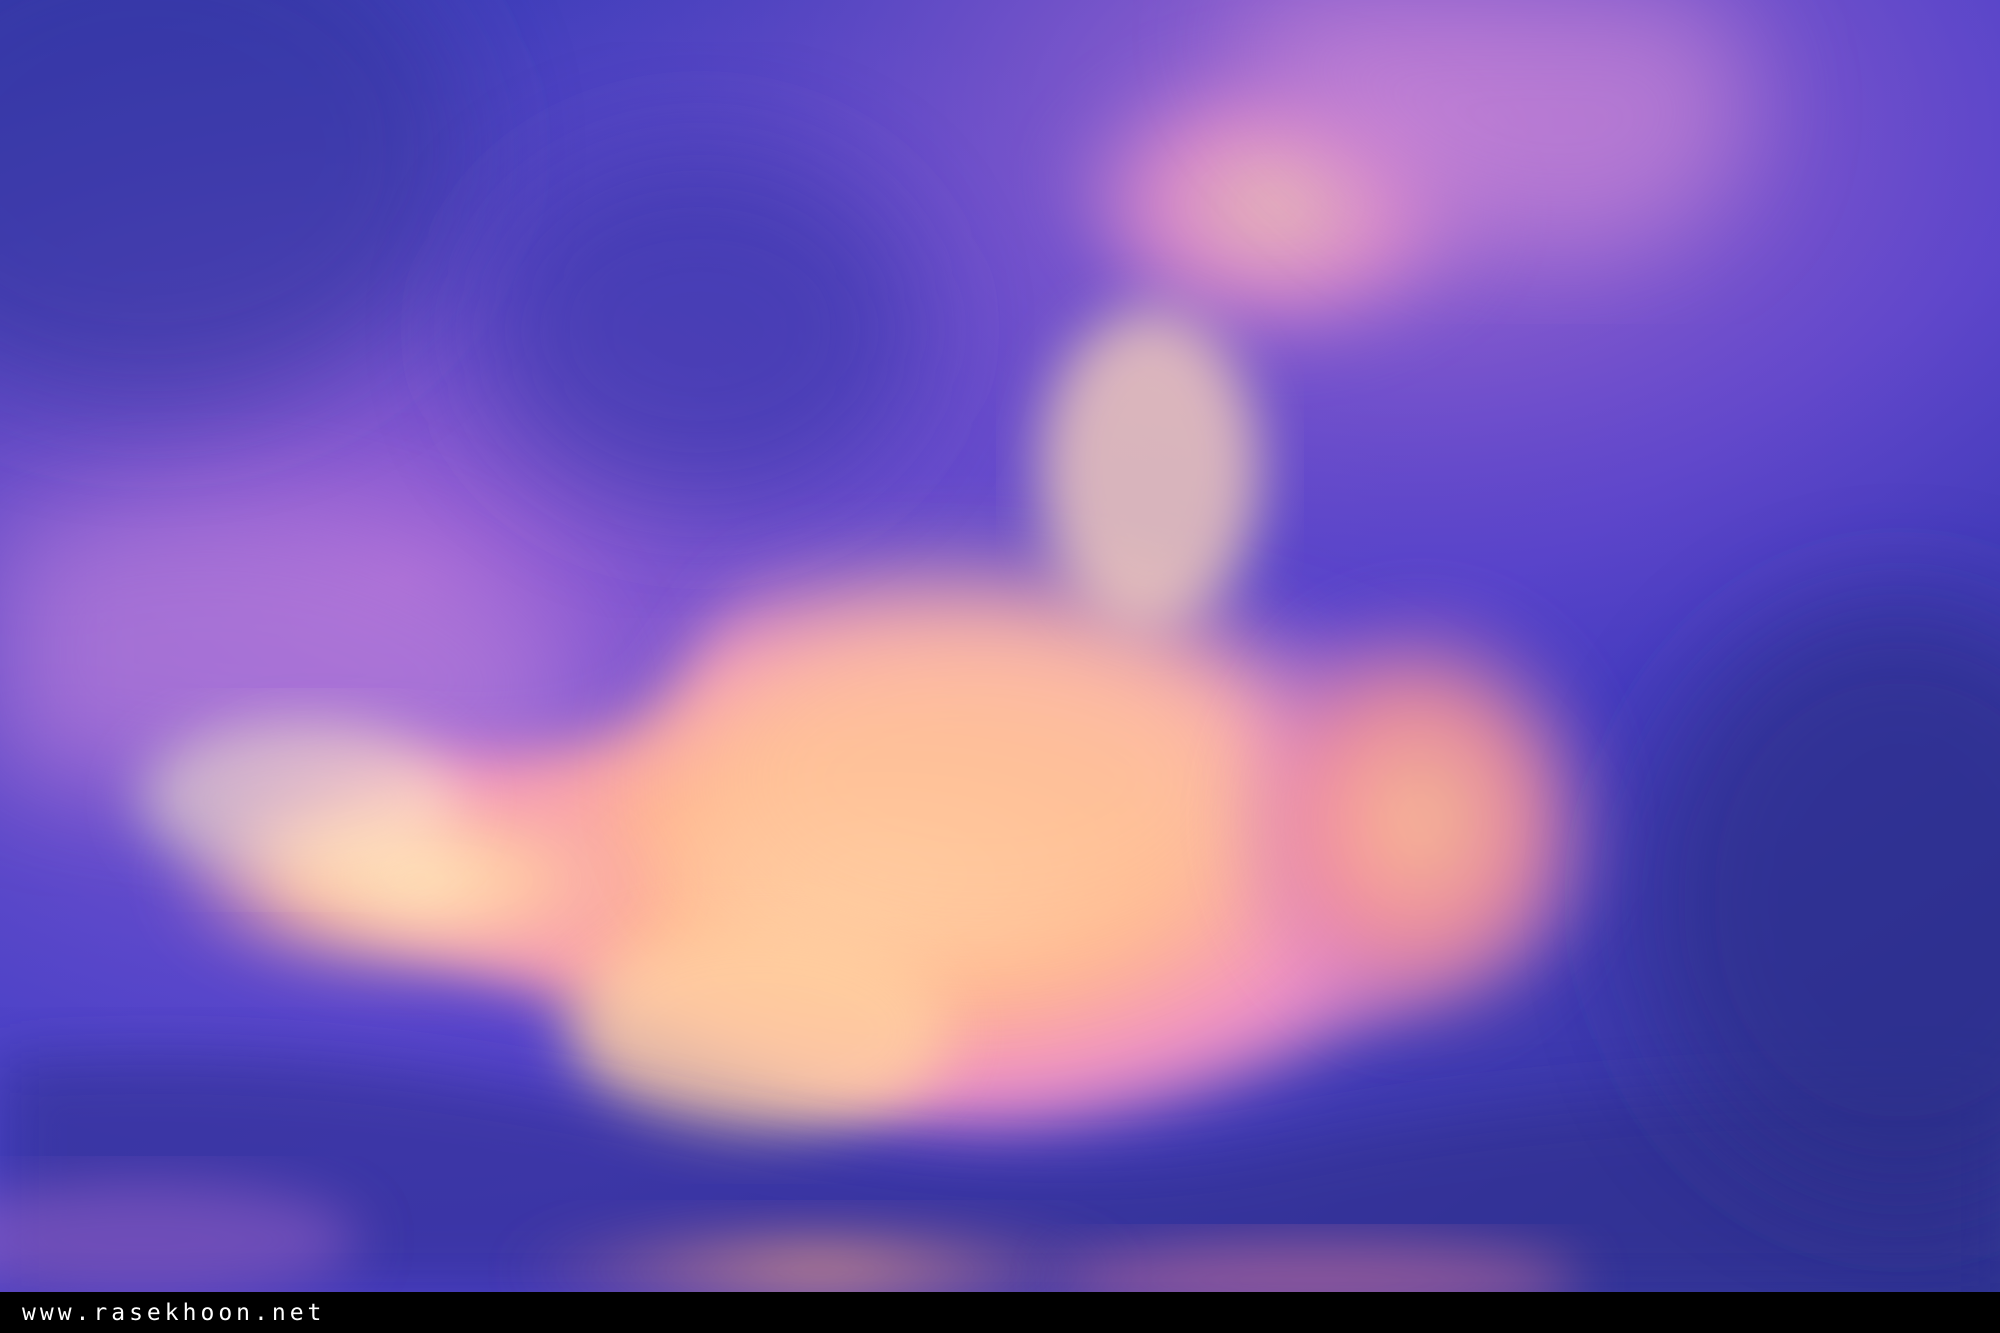 Image resolution: width=2000 pixels, height=1333 pixels. What do you see at coordinates (174, 1313) in the screenshot?
I see `watermark-text: www.rasekhoon.net` at bounding box center [174, 1313].